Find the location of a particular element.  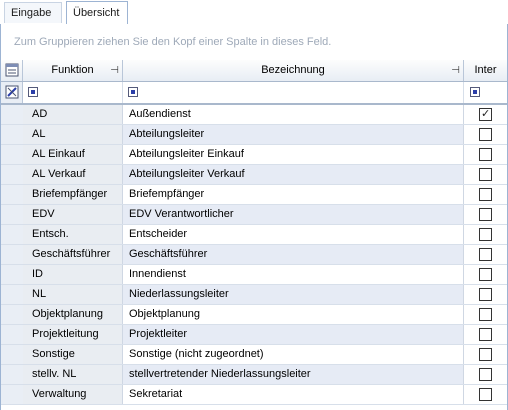

table-row: EDV EDV Verantwortlicher is located at coordinates (254, 215).